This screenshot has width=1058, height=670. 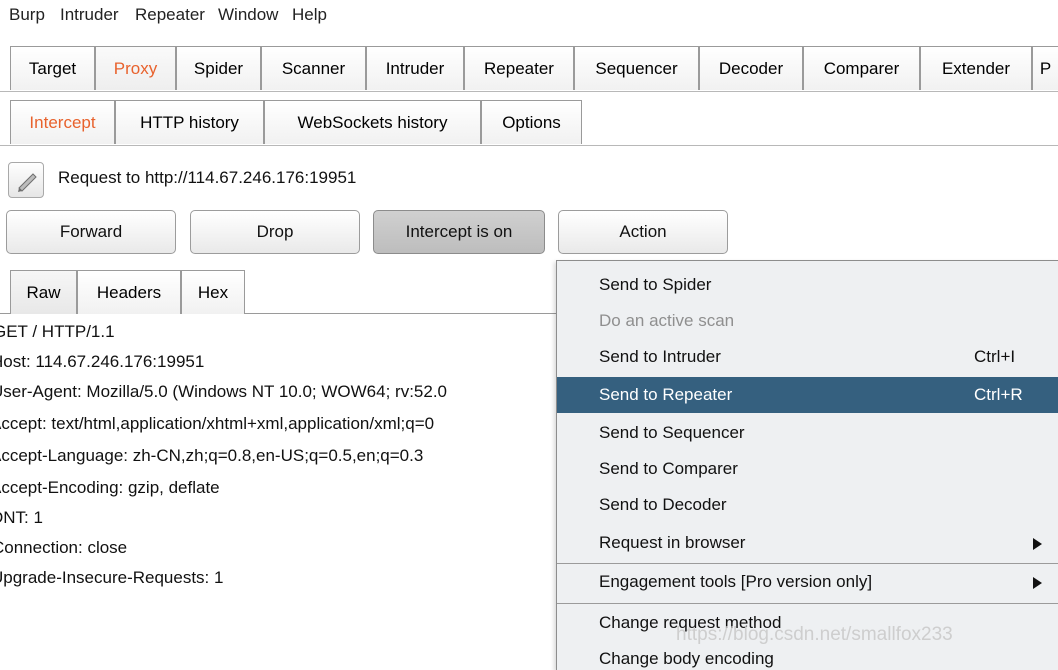 I want to click on request-line: Upgrade-Insecure-Requests: 1, so click(x=112, y=577).